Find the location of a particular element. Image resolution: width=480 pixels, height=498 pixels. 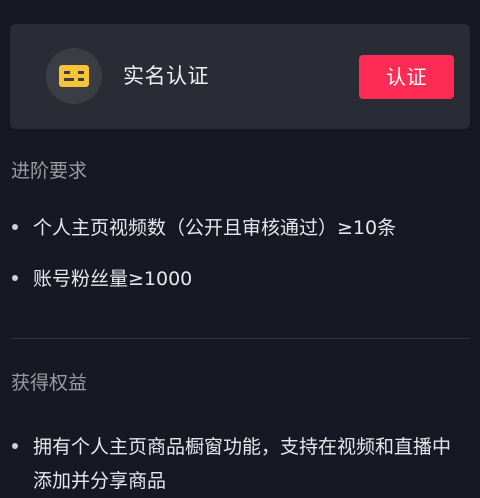

requirements-heading: 进阶要求 is located at coordinates (49, 171).